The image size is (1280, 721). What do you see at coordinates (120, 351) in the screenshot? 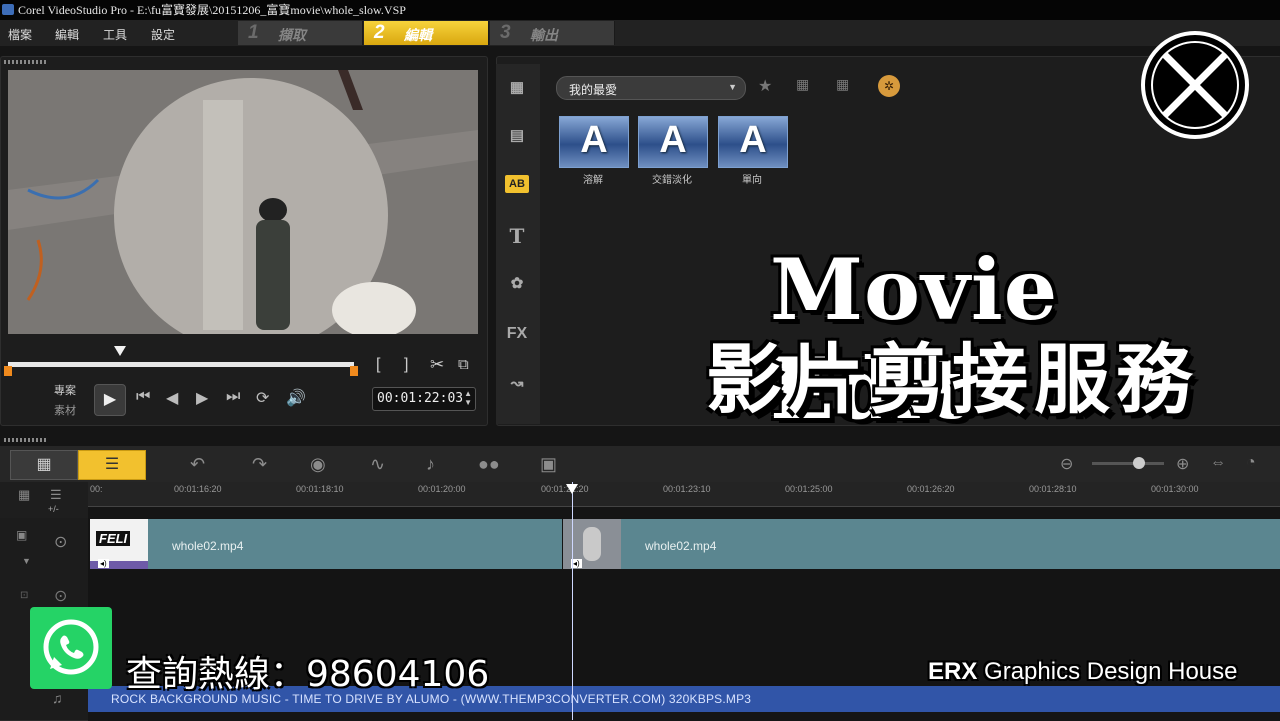
I see `playhead-marker` at bounding box center [120, 351].